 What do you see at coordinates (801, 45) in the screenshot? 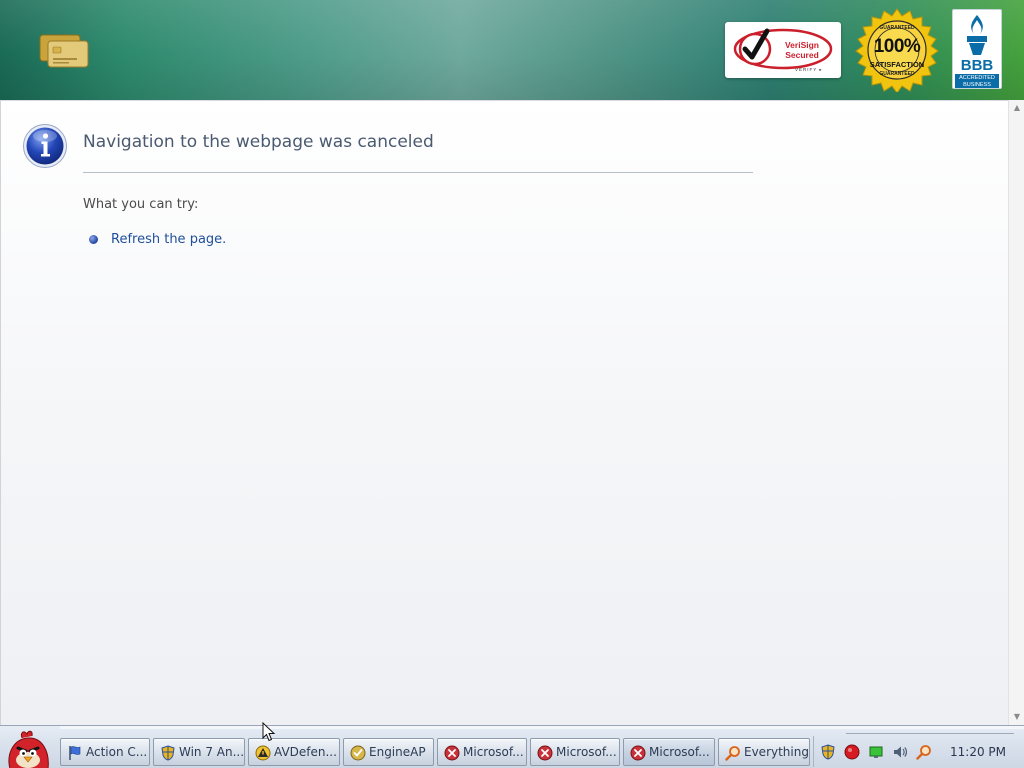
I see `verisign-line1: VeriSign` at bounding box center [801, 45].